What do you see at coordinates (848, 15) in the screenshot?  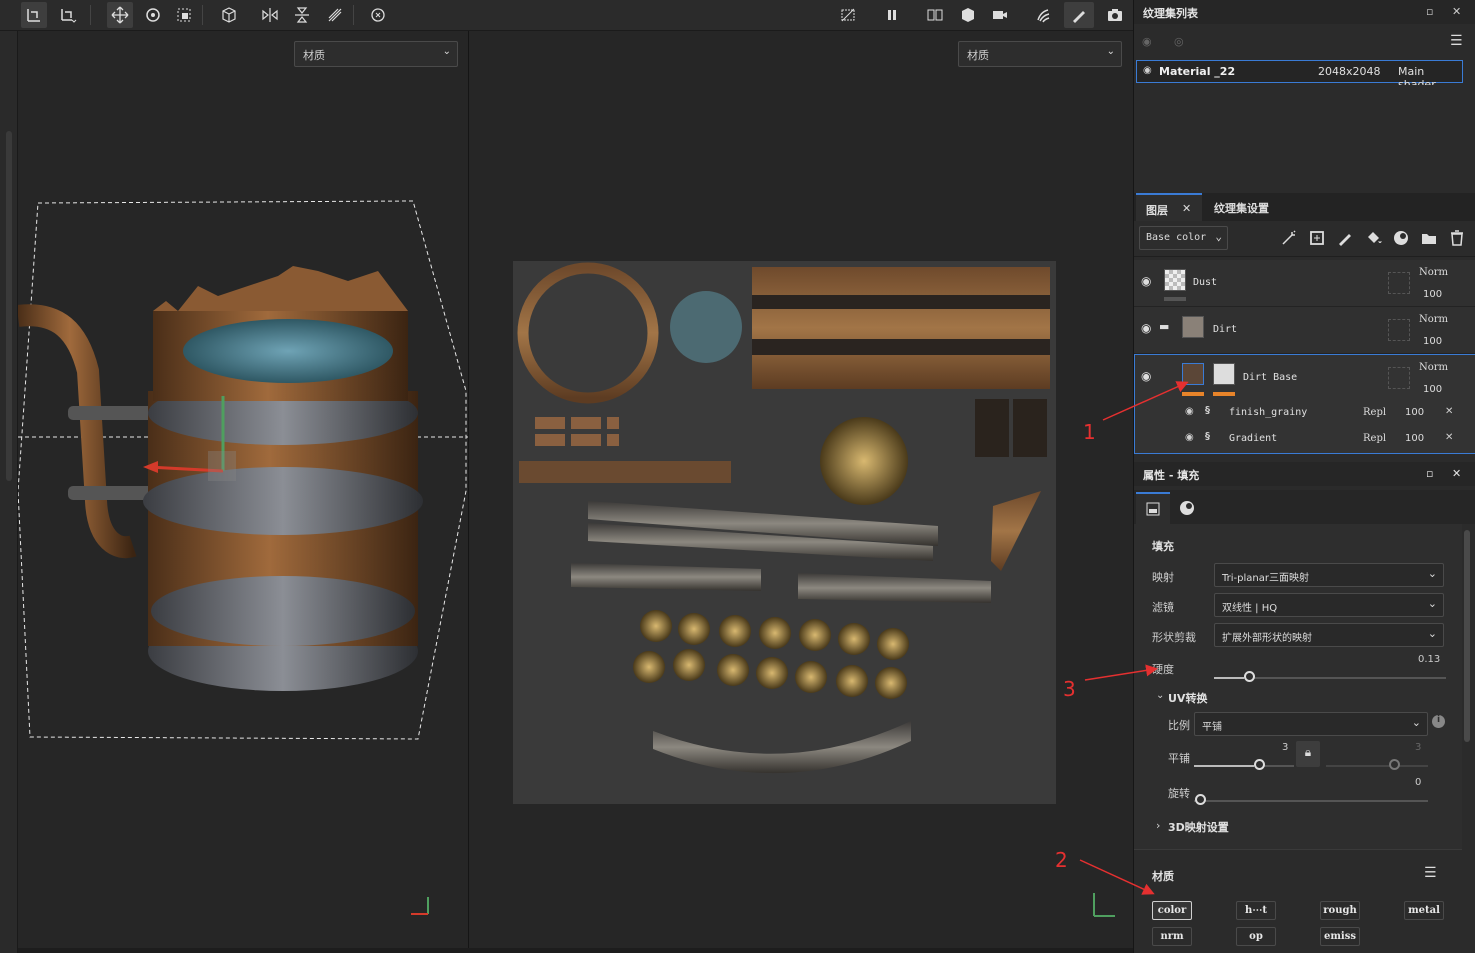 I see `hide-overlay-icon` at bounding box center [848, 15].